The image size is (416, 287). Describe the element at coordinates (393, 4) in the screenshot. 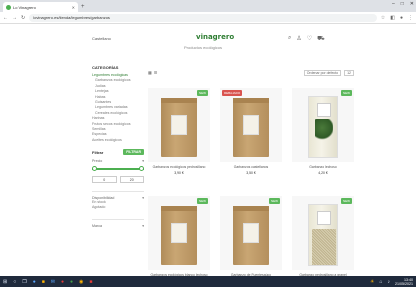

I see `minimize-button: –` at that location.